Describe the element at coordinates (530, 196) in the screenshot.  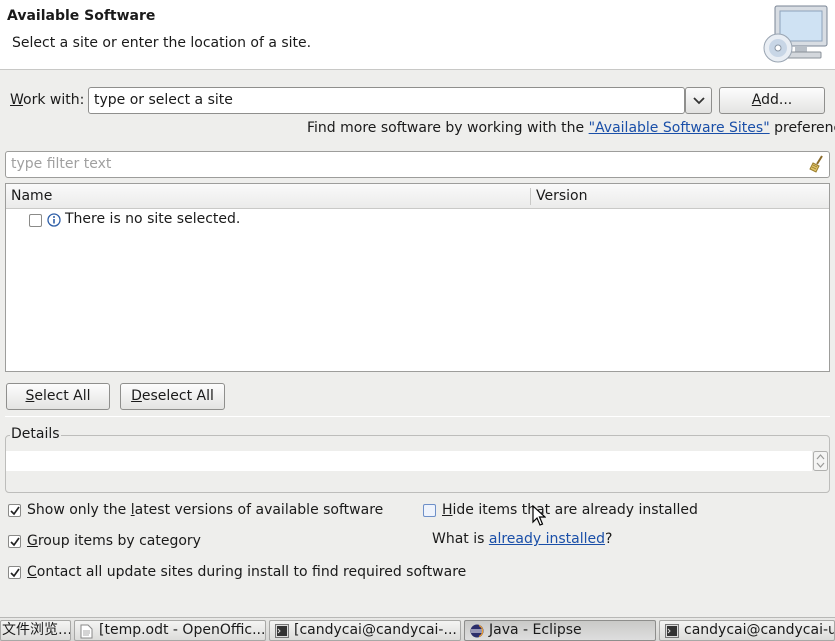
I see `column-separator` at that location.